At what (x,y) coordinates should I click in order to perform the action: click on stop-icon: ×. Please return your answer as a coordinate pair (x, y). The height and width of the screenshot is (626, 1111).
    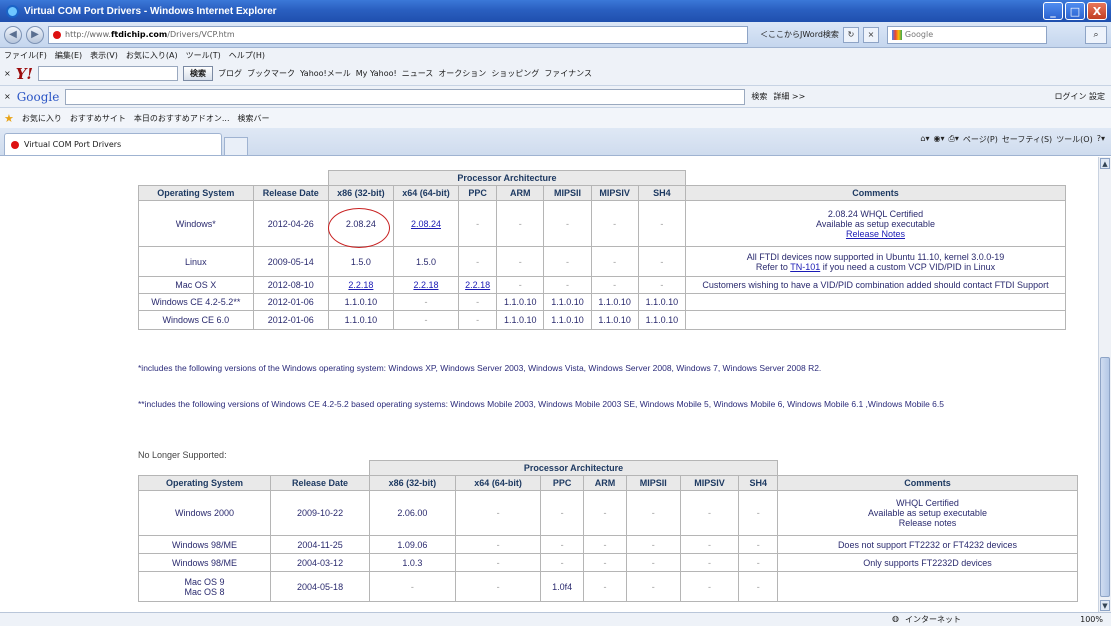
    Looking at the image, I should click on (870, 34).